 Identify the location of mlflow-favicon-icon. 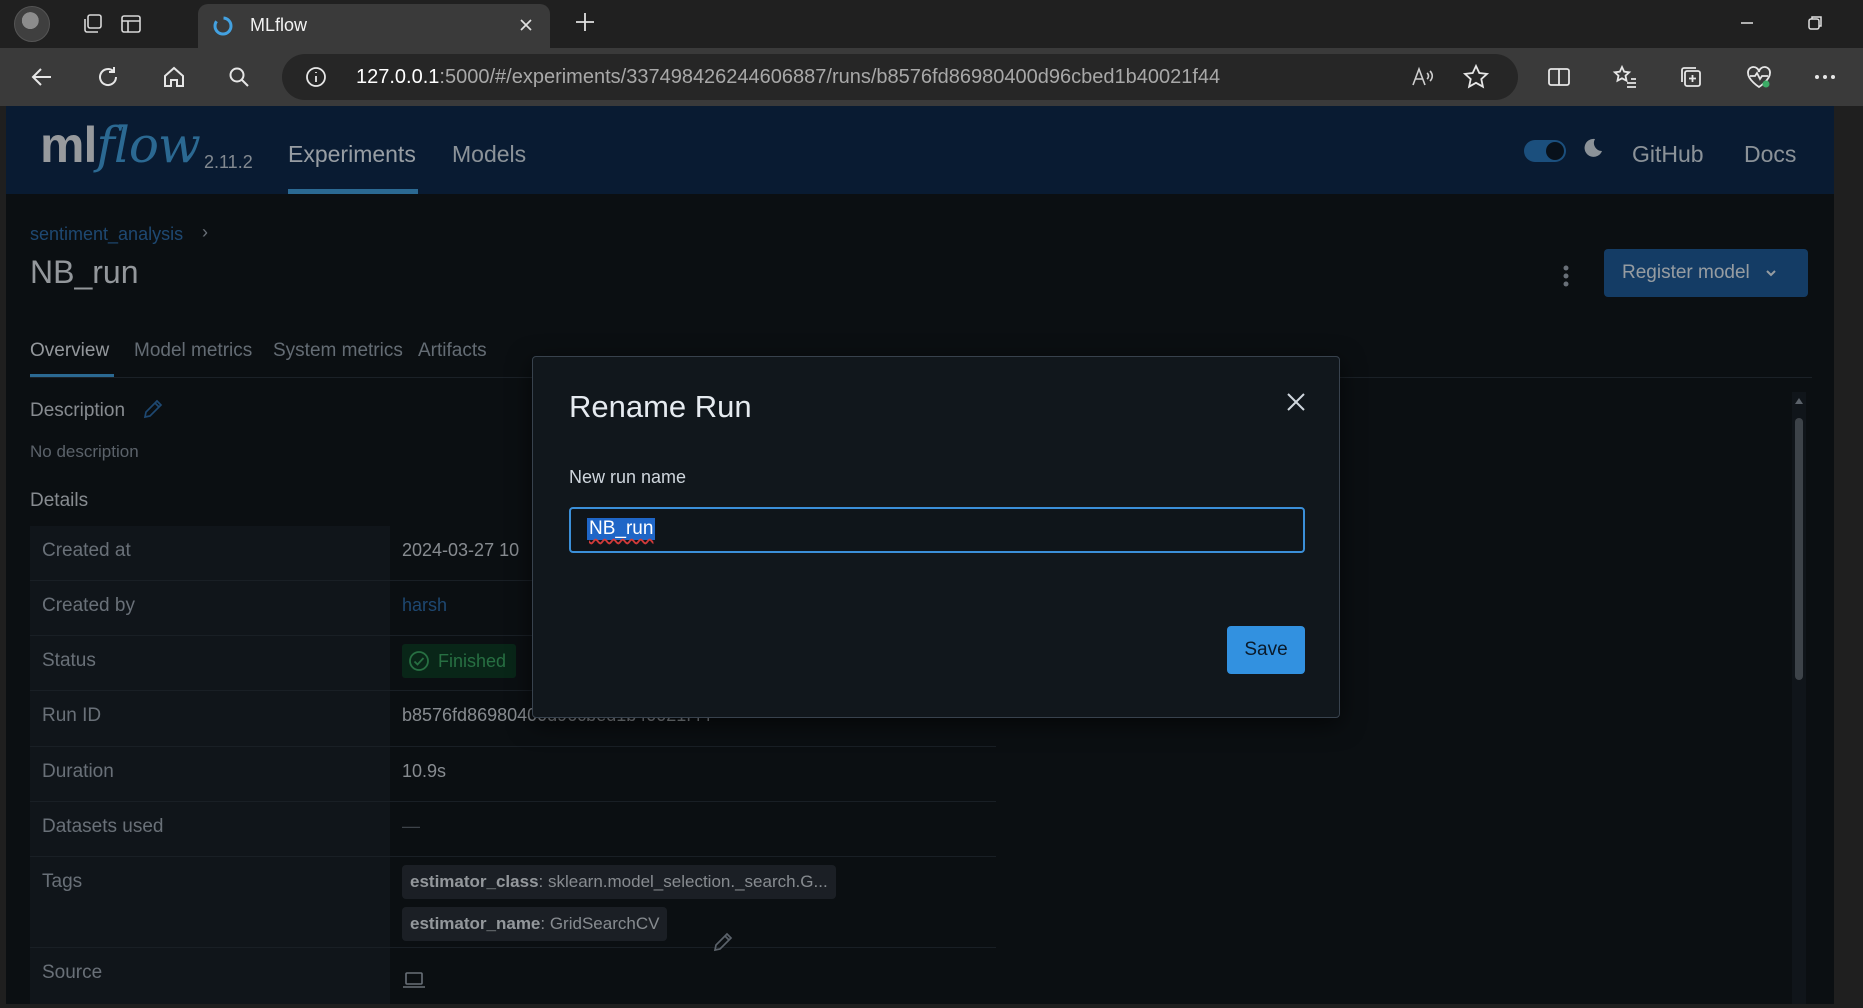
(223, 26).